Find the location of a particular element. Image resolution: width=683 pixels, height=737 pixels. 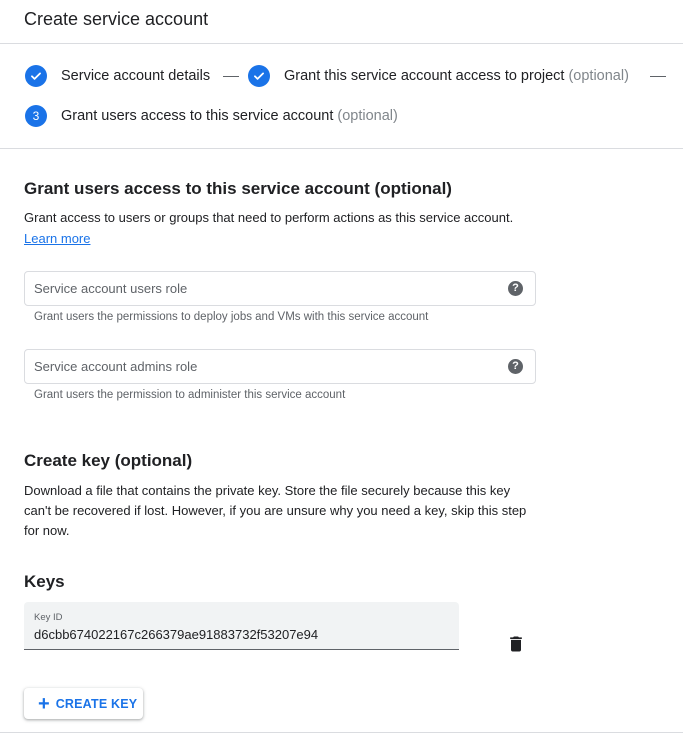

step-service-account-details: Service account details is located at coordinates (117, 76).